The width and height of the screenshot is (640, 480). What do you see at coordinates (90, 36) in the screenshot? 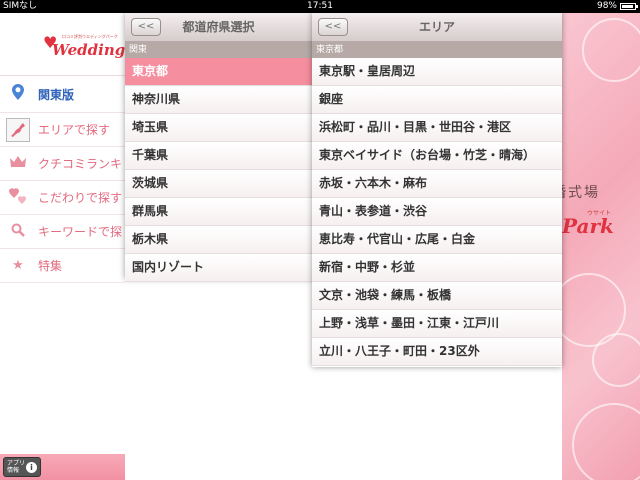
I see `logo-tagline: 口コミ評判ウエディングパーク` at bounding box center [90, 36].